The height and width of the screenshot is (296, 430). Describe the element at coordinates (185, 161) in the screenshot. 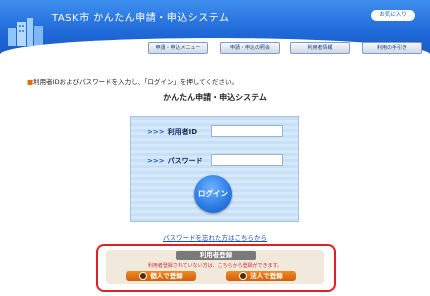

I see `password-label: パスワード` at that location.